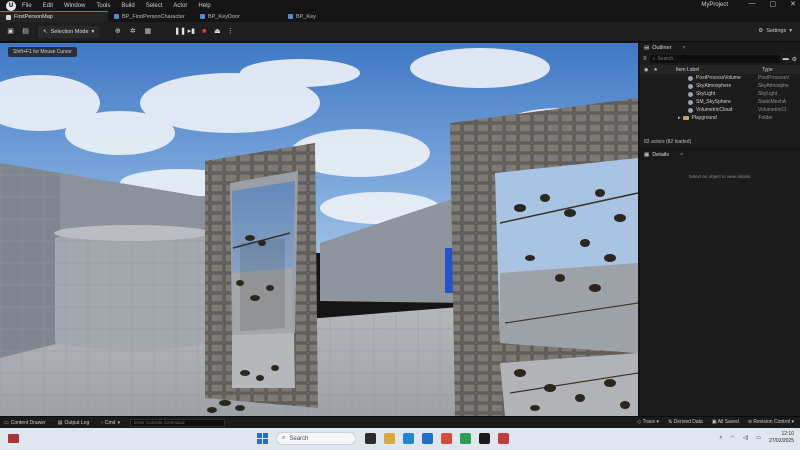  I want to click on taskbar-search: ⌕ Search, so click(316, 438).